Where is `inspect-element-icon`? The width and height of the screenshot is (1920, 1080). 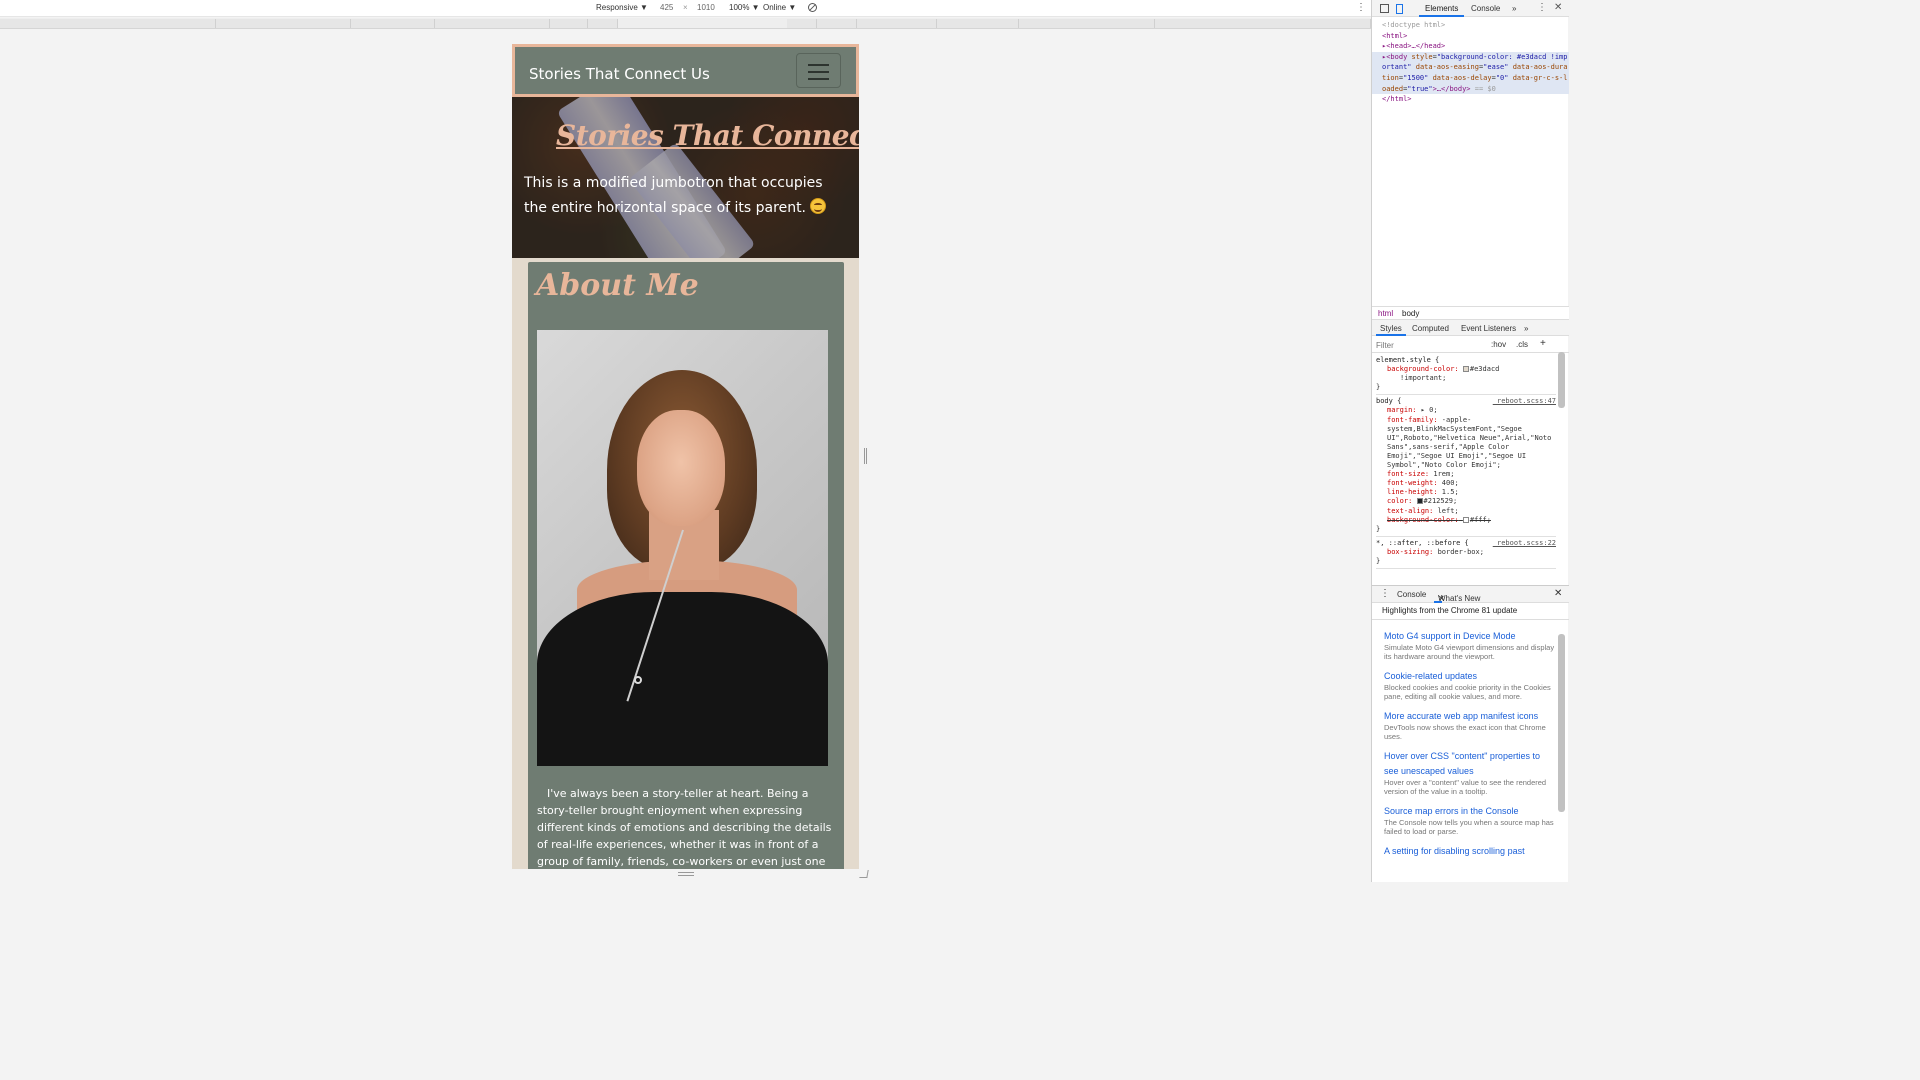 inspect-element-icon is located at coordinates (1384, 8).